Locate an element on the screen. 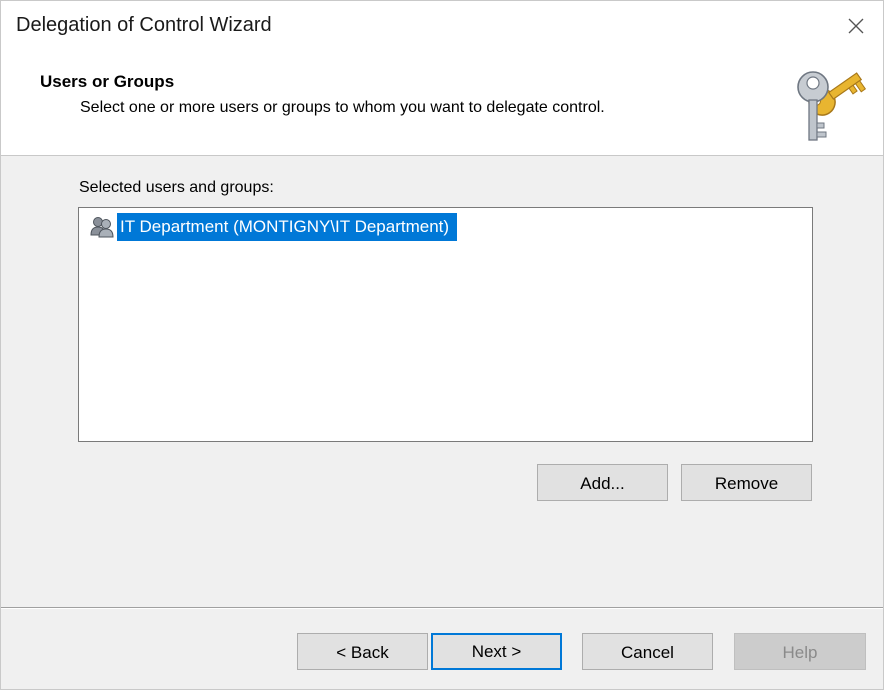  list-item-label: IT Department (MONTIGNY\IT Department) is located at coordinates (287, 227).